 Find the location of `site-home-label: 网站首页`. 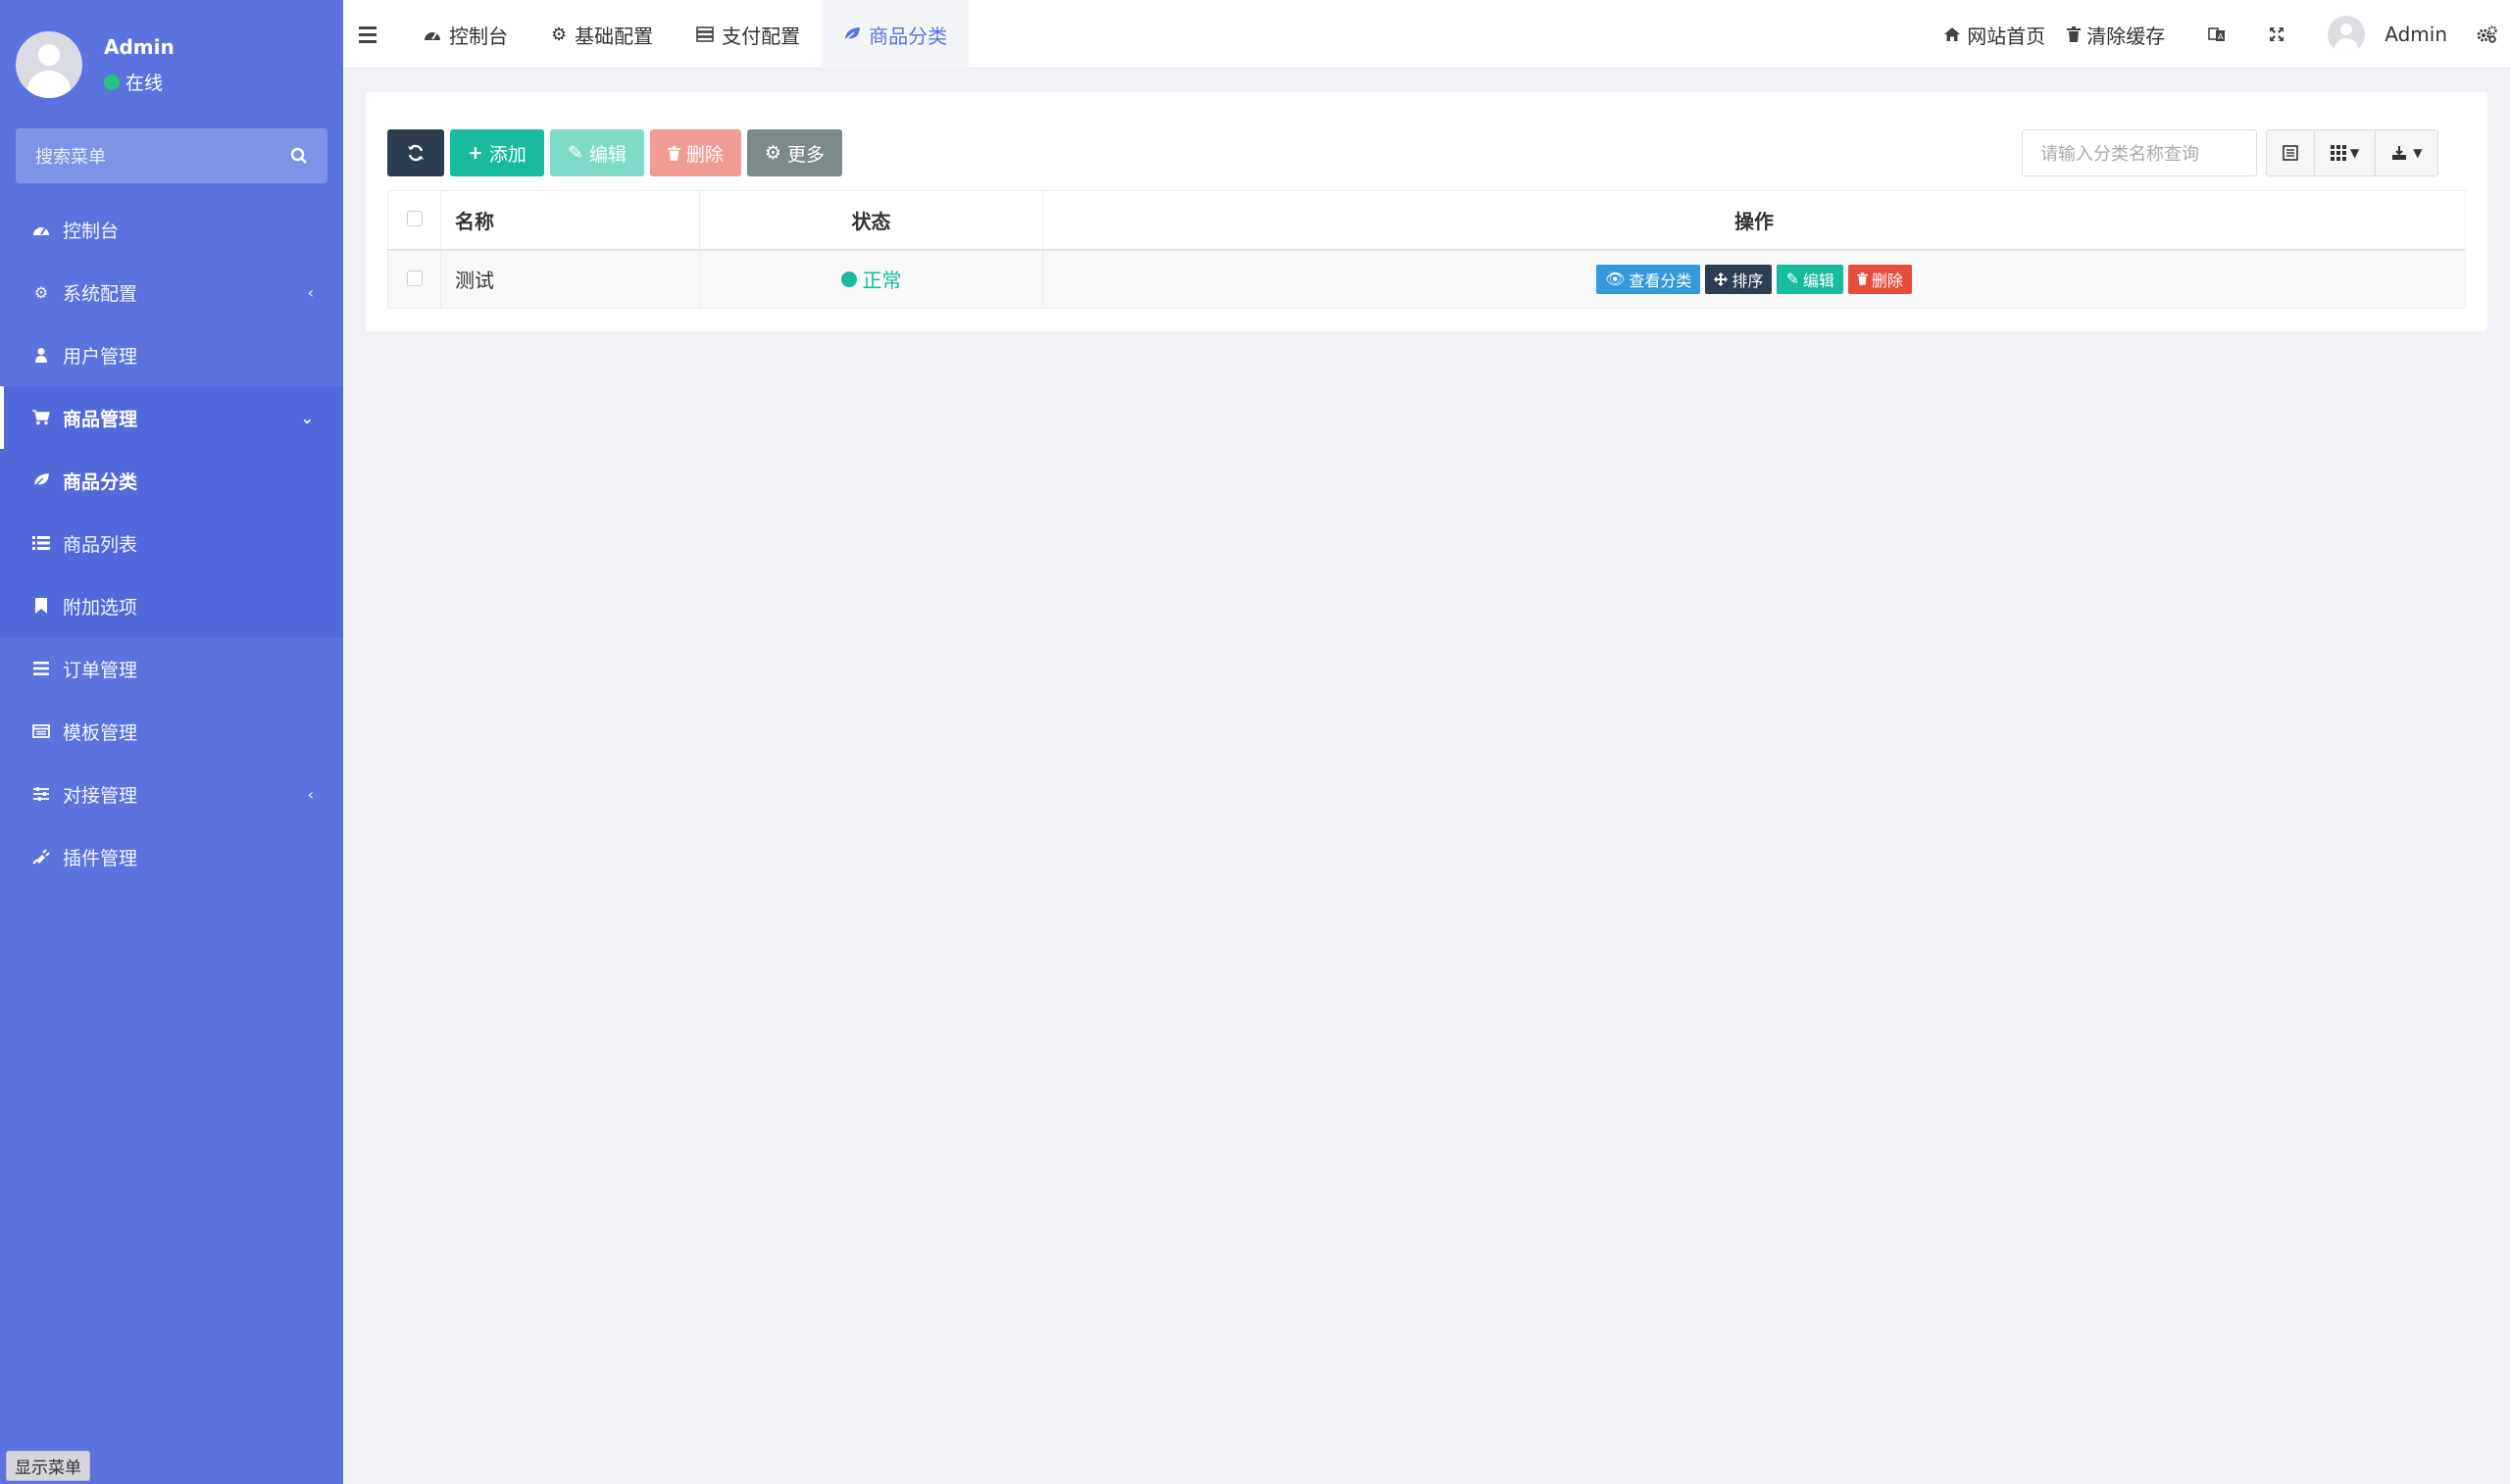

site-home-label: 网站首页 is located at coordinates (2006, 36).